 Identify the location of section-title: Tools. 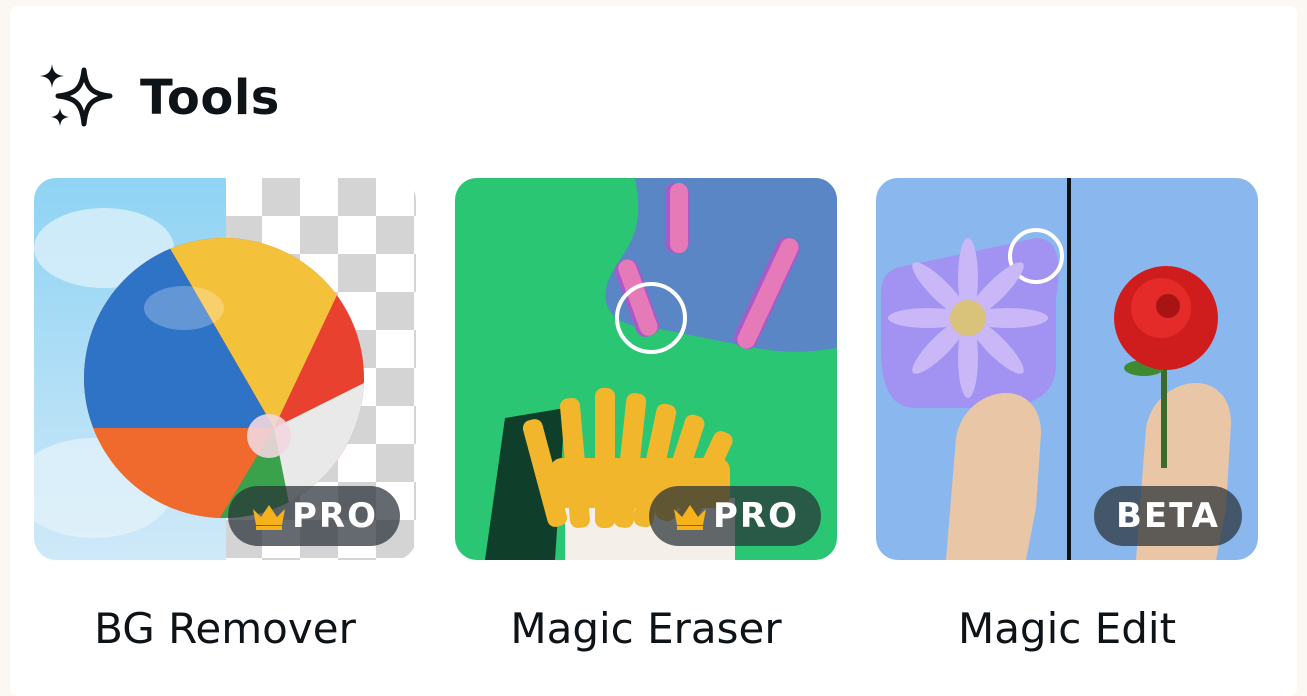
(210, 98).